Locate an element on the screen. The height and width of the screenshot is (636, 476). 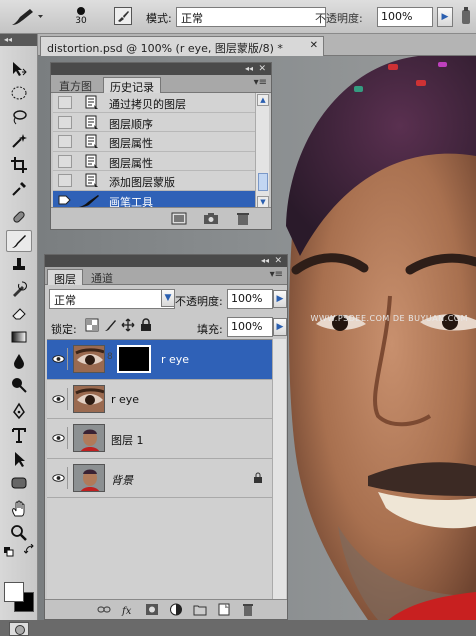
dodge-tool is located at coordinates (19, 385).